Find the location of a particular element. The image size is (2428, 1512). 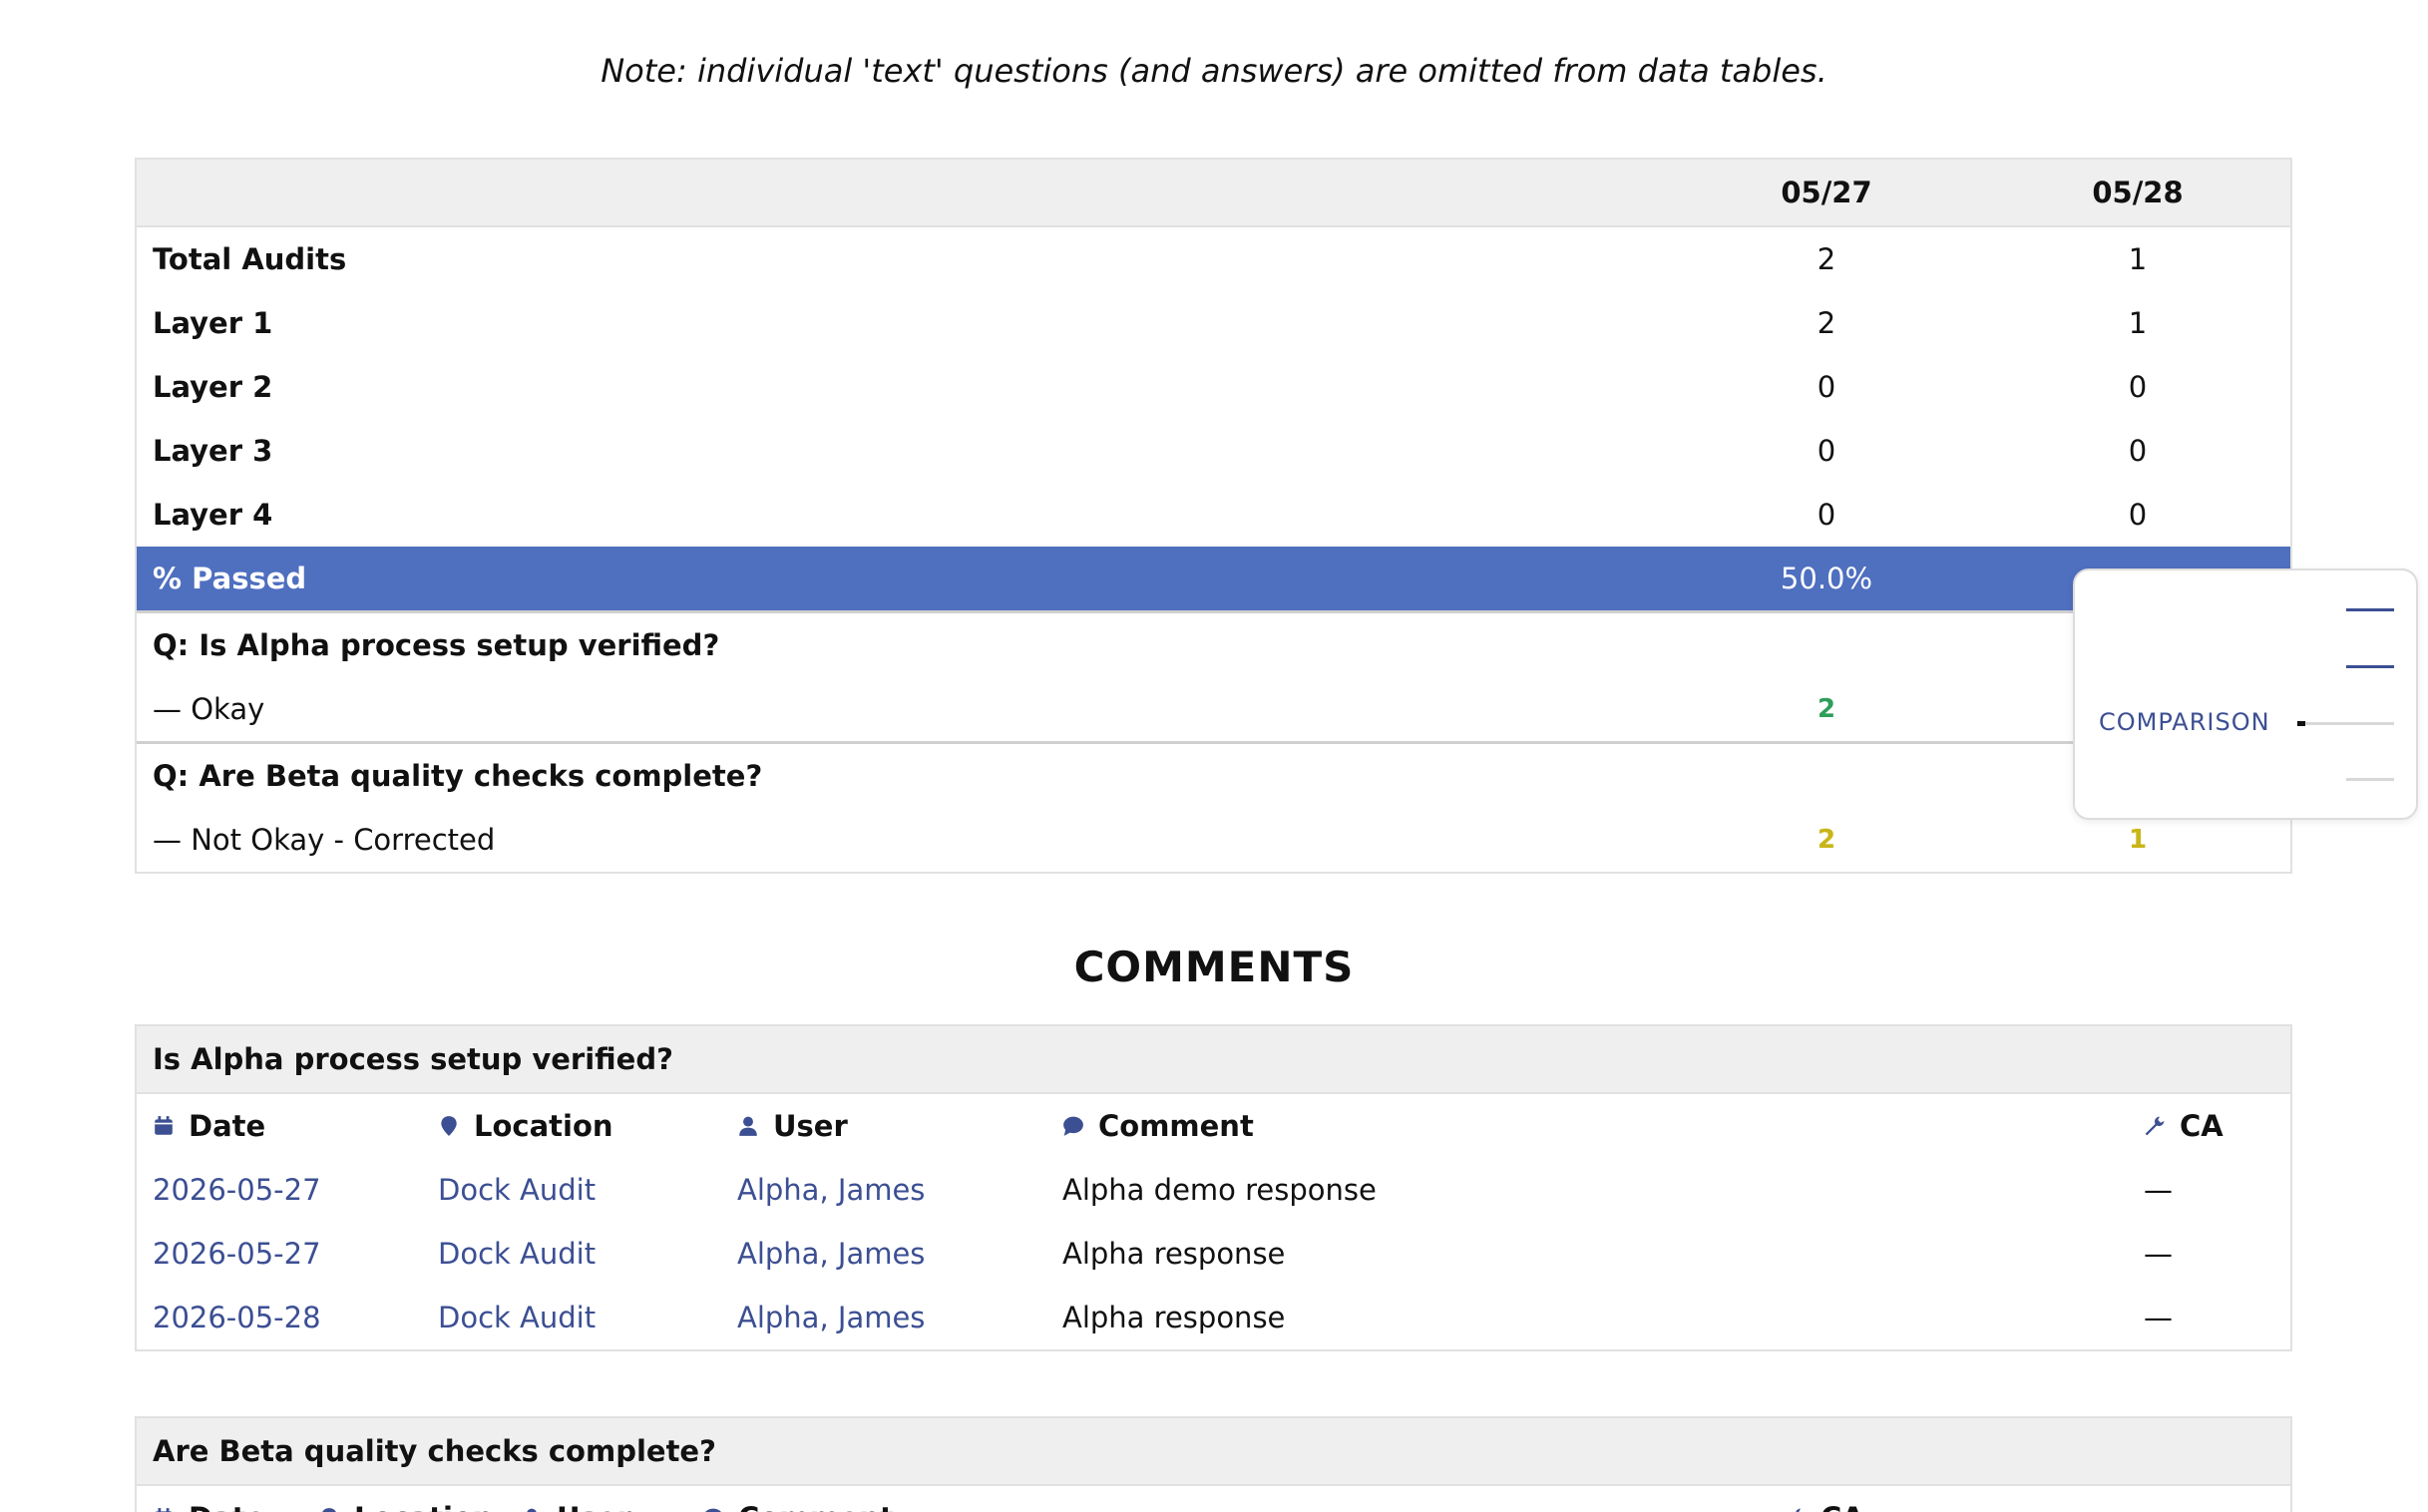

row-label: Layer 2 is located at coordinates (213, 387).